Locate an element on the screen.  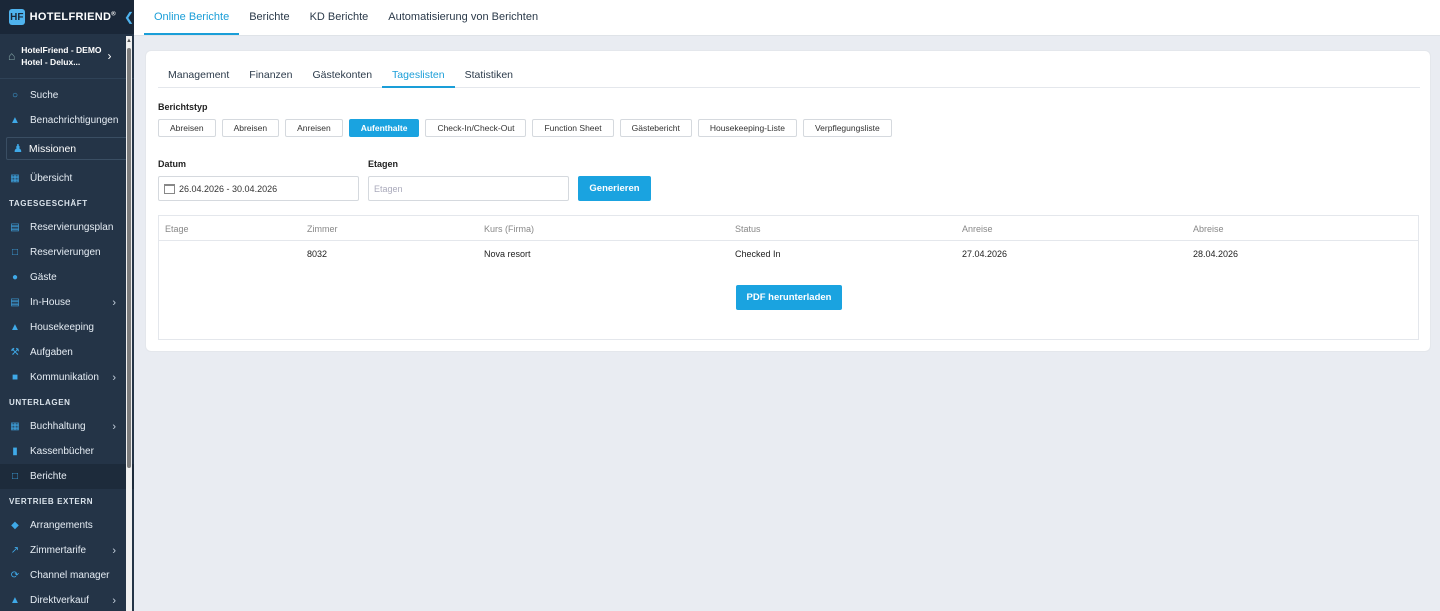
subtab-tageslisten: Tageslisten is located at coordinates (418, 75).